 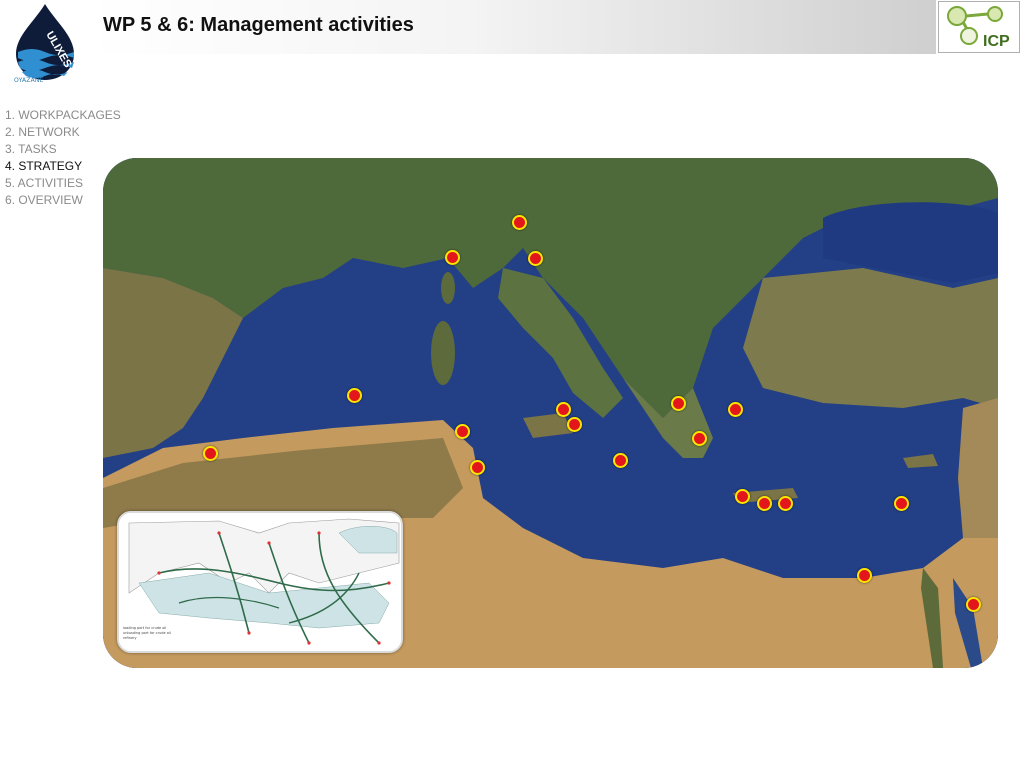 What do you see at coordinates (130, 638) in the screenshot?
I see `inset-legend-item: refinery` at bounding box center [130, 638].